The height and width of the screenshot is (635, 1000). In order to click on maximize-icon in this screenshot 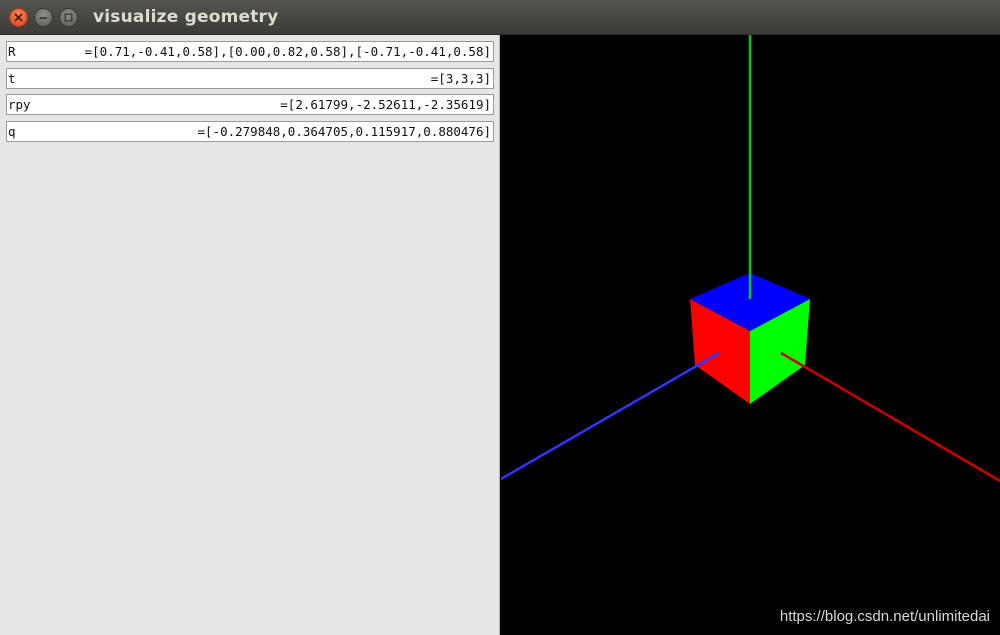, I will do `click(68, 17)`.